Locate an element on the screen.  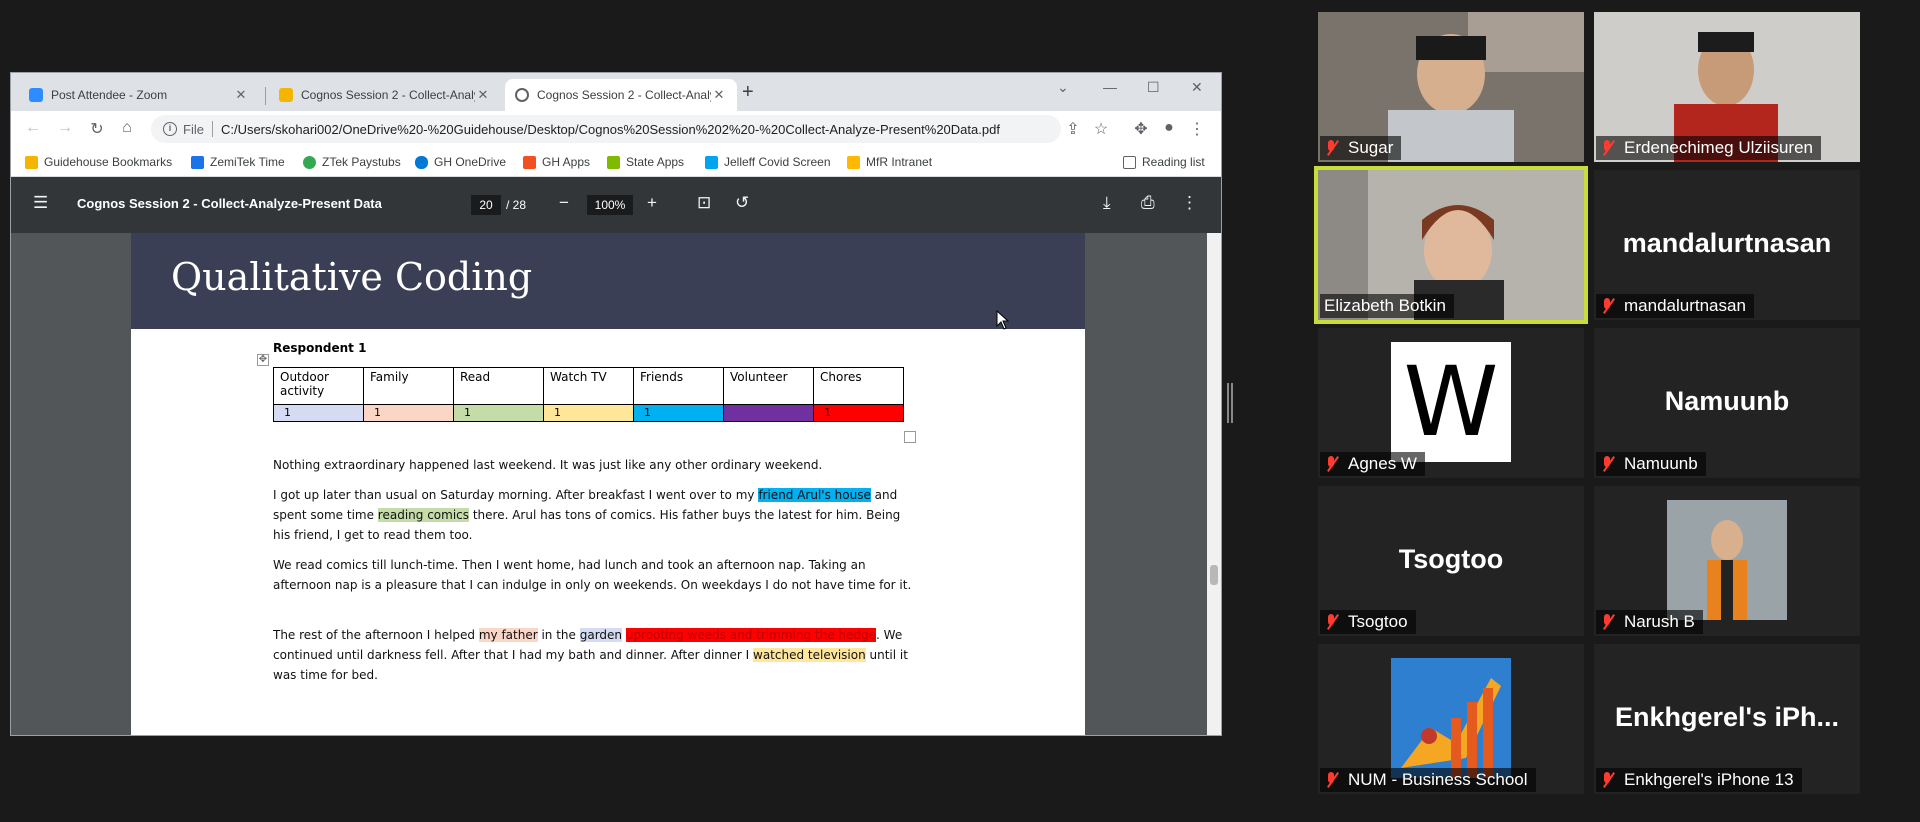
reload-icon: ↻ is located at coordinates (97, 129).